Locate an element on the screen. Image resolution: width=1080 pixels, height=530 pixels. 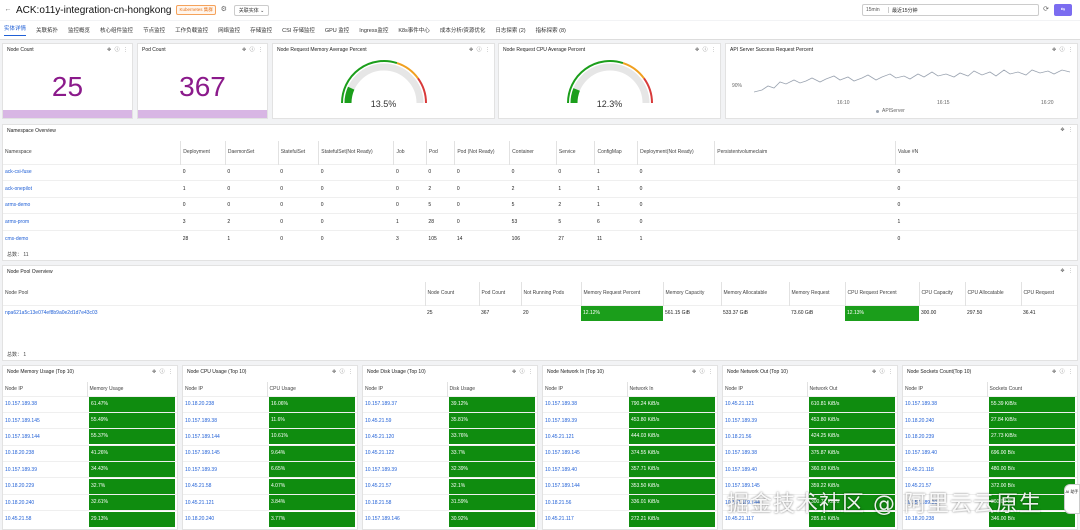
column-header: Value #N is located at coordinates (986, 152).